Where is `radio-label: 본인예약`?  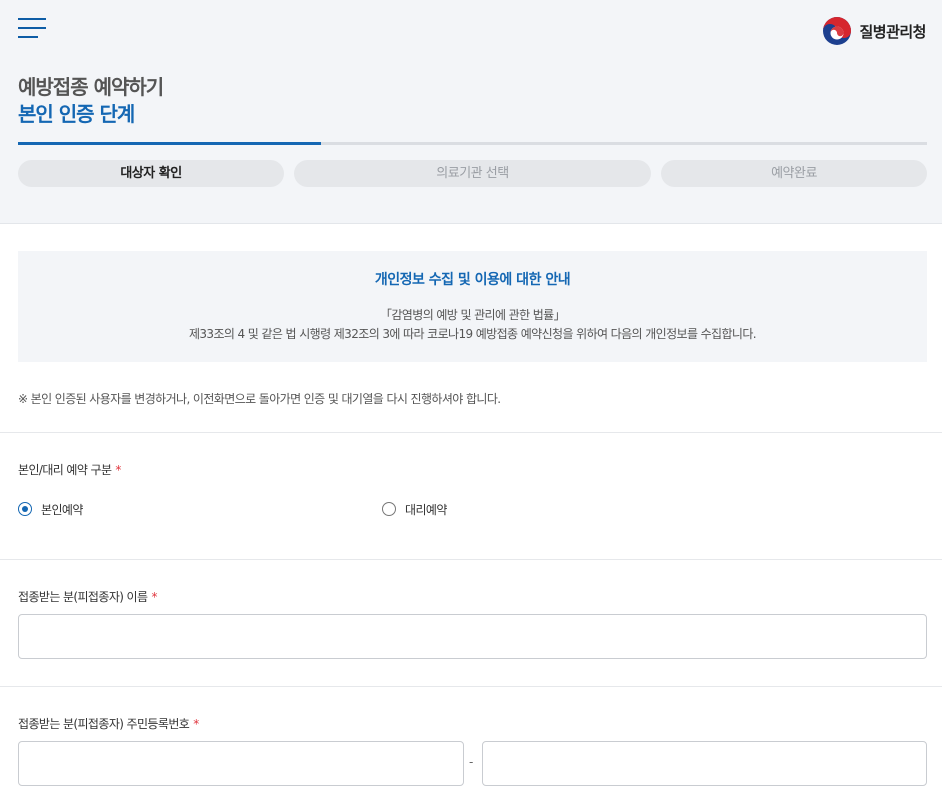 radio-label: 본인예약 is located at coordinates (62, 509).